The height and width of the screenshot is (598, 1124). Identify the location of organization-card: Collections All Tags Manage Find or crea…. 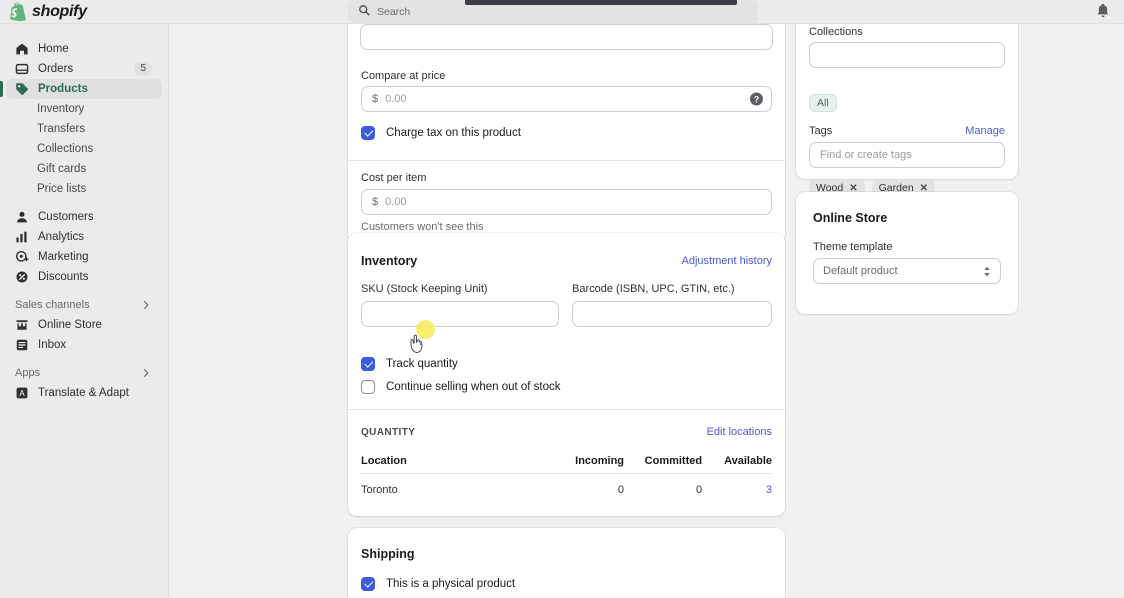
(907, 110).